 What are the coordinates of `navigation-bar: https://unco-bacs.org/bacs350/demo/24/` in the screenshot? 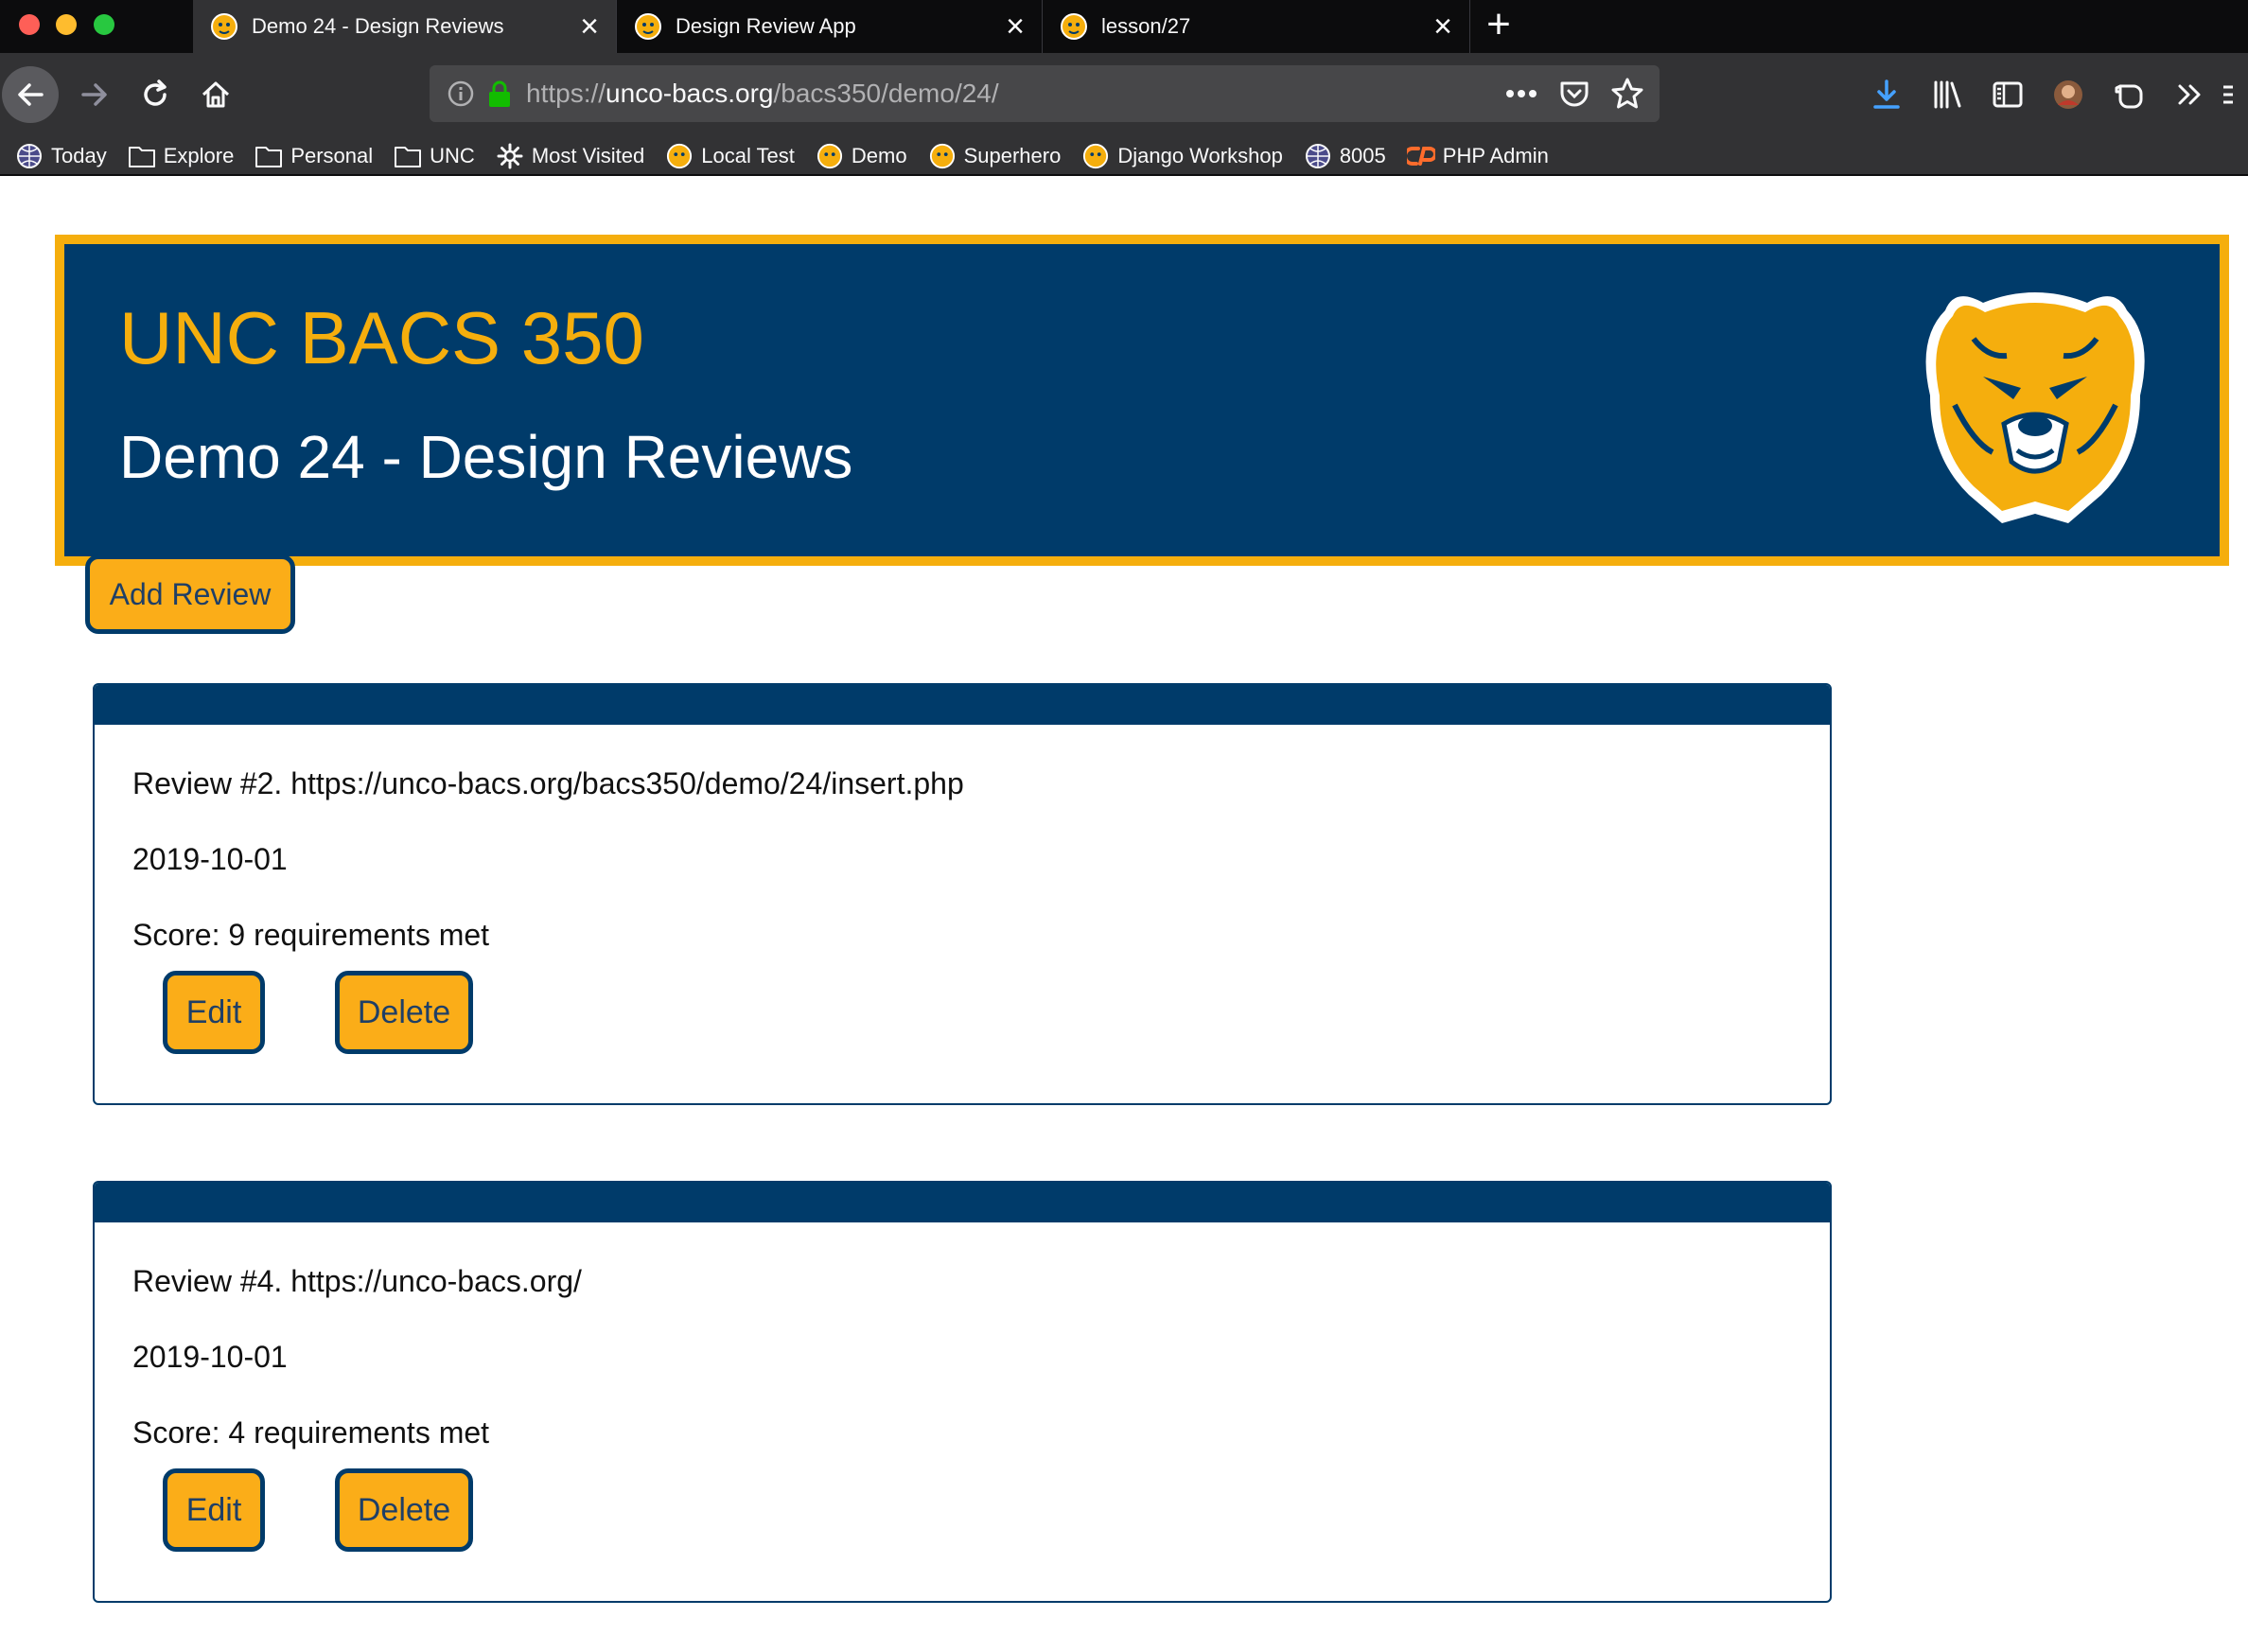 It's located at (1124, 95).